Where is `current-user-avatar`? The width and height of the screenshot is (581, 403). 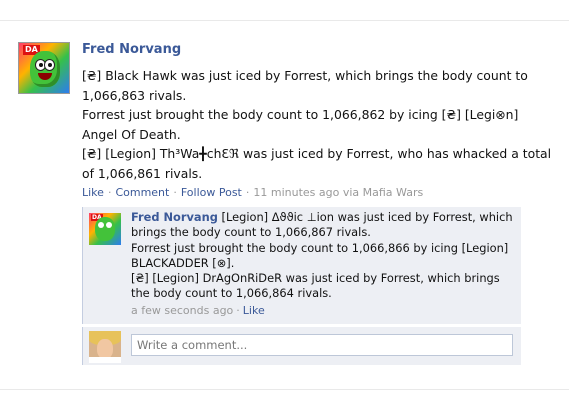 current-user-avatar is located at coordinates (105, 347).